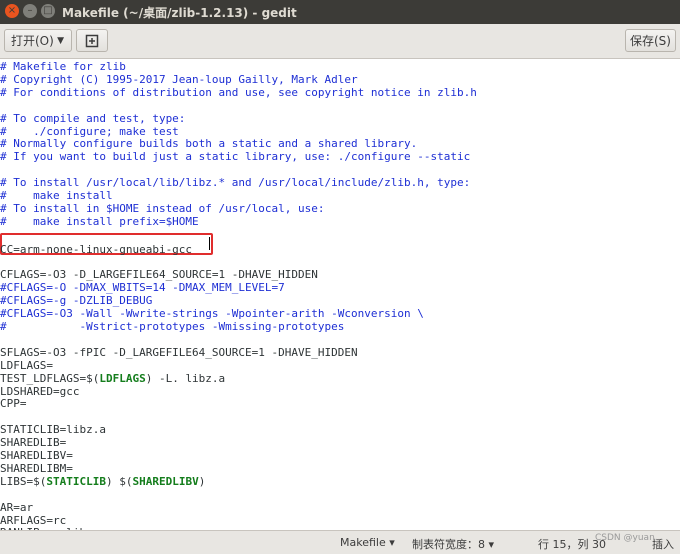 The image size is (680, 554). Describe the element at coordinates (89, 131) in the screenshot. I see `code-line: # ./configure; make test` at that location.